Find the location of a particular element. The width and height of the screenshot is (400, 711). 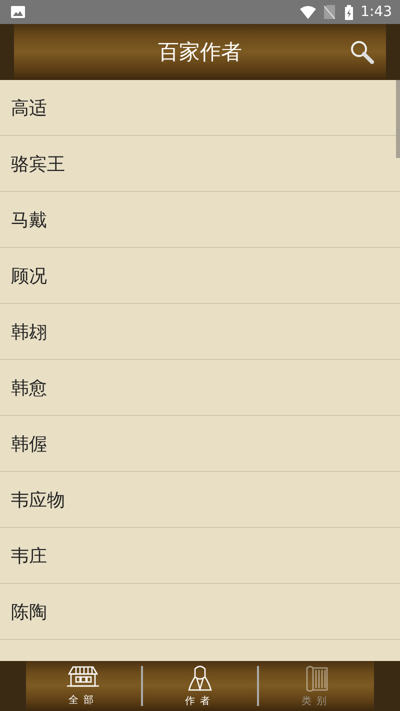

author-name: 韦庄 is located at coordinates (29, 556).